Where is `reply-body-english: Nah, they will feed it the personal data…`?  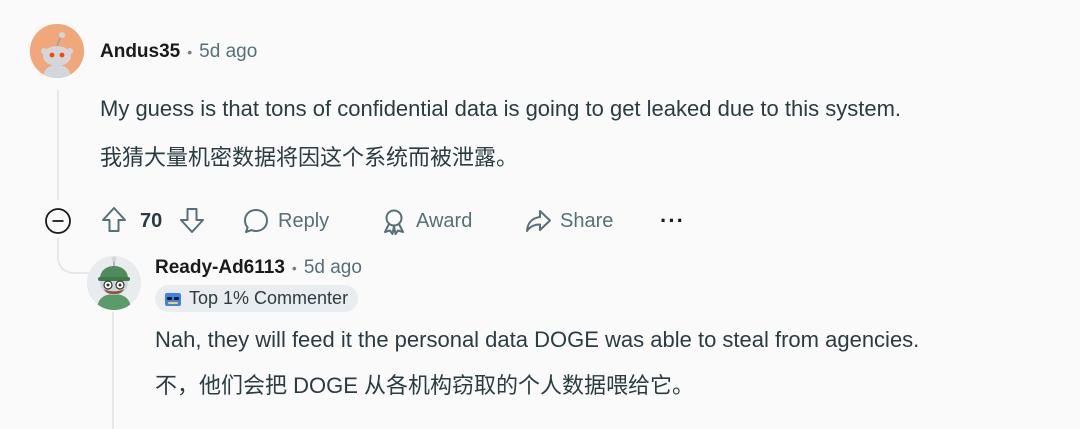 reply-body-english: Nah, they will feed it the personal data… is located at coordinates (537, 339).